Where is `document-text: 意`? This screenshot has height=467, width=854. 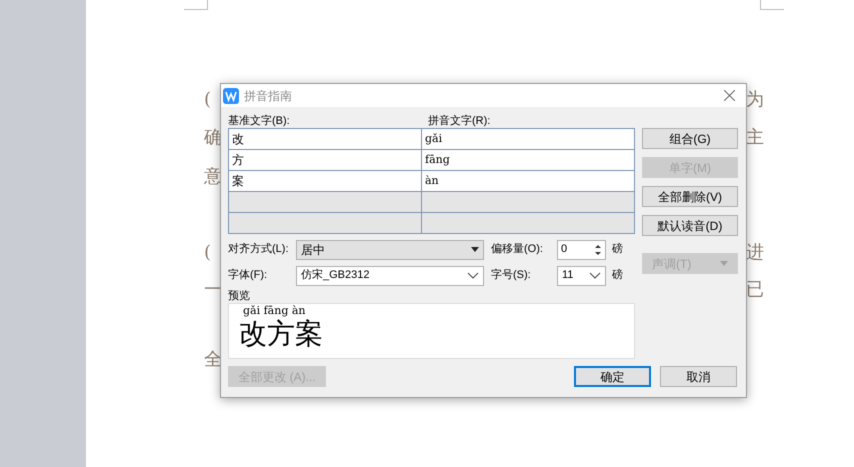 document-text: 意 is located at coordinates (213, 177).